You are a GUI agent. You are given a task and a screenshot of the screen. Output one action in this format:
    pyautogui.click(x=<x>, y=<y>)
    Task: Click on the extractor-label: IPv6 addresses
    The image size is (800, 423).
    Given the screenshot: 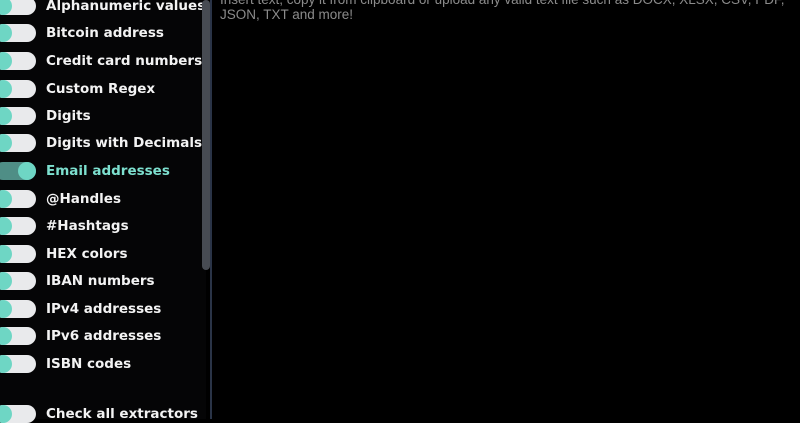 What is the action you would take?
    pyautogui.click(x=104, y=336)
    